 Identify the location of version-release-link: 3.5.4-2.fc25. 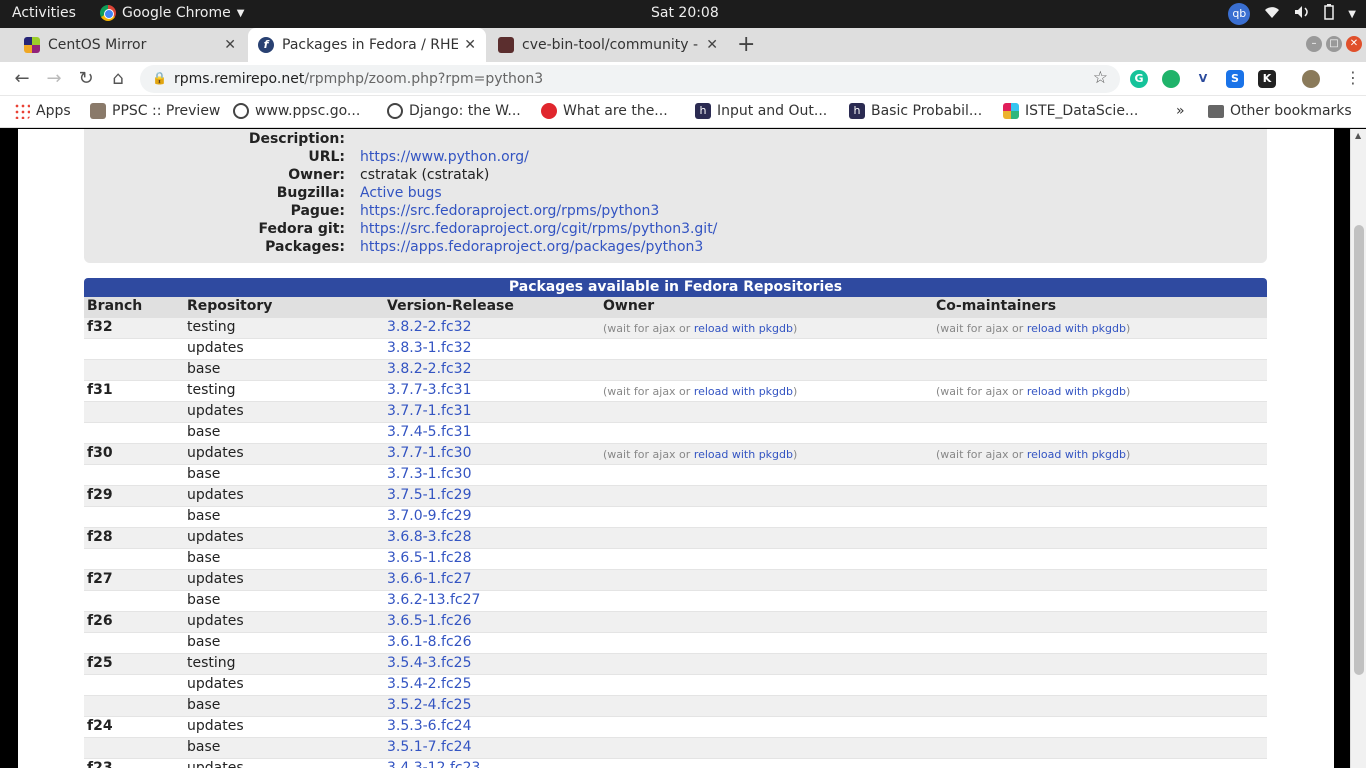
(429, 684).